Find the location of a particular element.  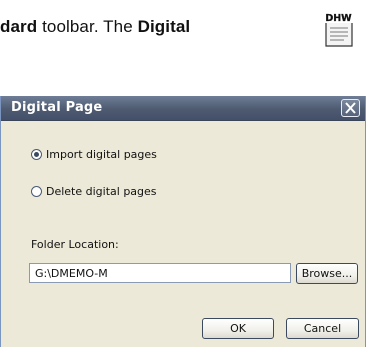

folder-location-input is located at coordinates (160, 273).